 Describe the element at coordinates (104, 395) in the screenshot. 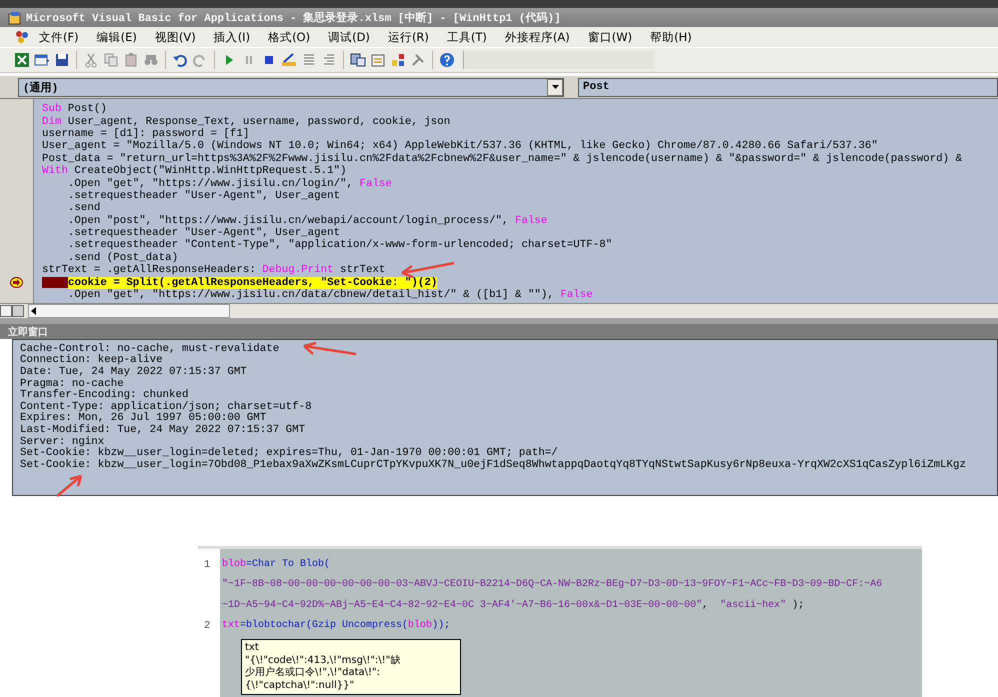

I see `output-line: Transfer-Encoding: chunked` at that location.